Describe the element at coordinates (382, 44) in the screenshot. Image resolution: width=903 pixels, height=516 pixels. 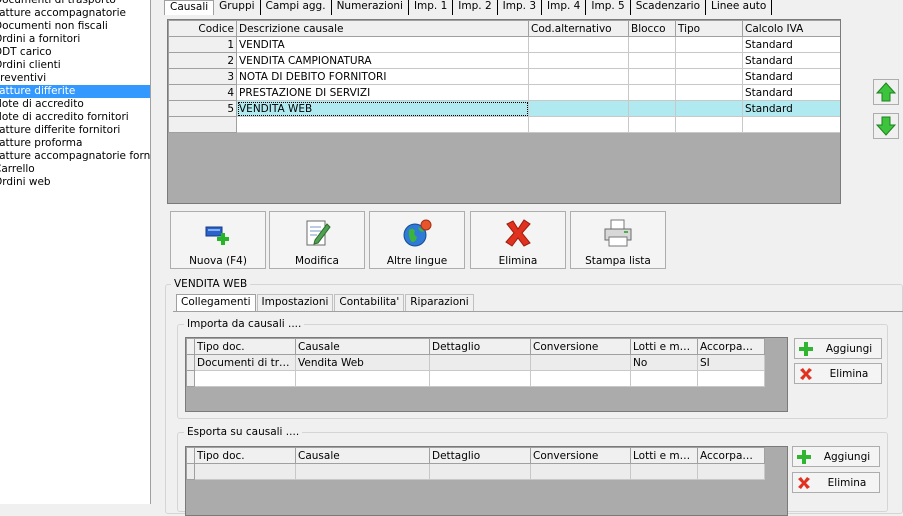
I see `cell-descrizione: VENDITA` at that location.